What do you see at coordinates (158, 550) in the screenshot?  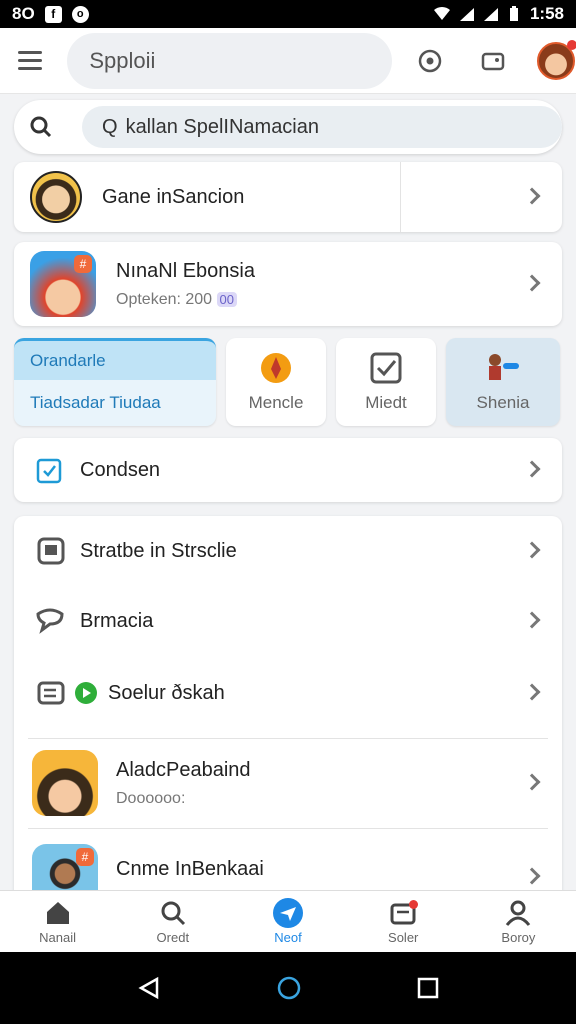 I see `list-item-title: Stratbe in Strsclie` at bounding box center [158, 550].